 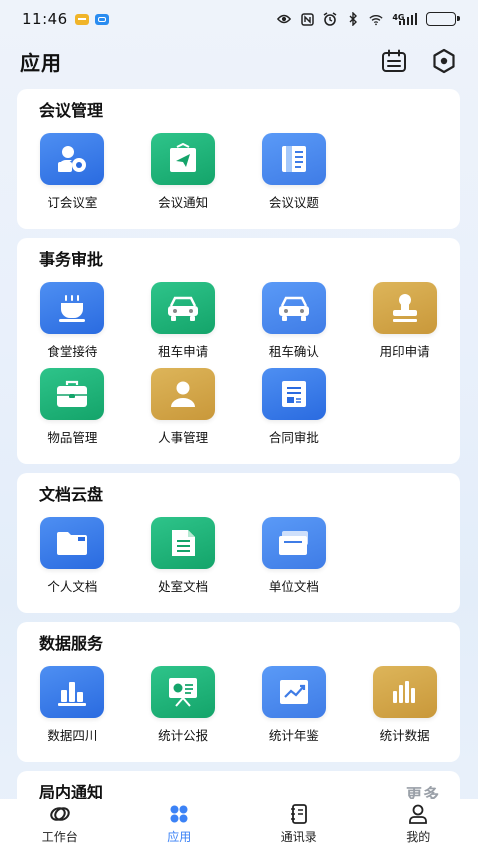 What do you see at coordinates (179, 837) in the screenshot?
I see `nav-label: 应用` at bounding box center [179, 837].